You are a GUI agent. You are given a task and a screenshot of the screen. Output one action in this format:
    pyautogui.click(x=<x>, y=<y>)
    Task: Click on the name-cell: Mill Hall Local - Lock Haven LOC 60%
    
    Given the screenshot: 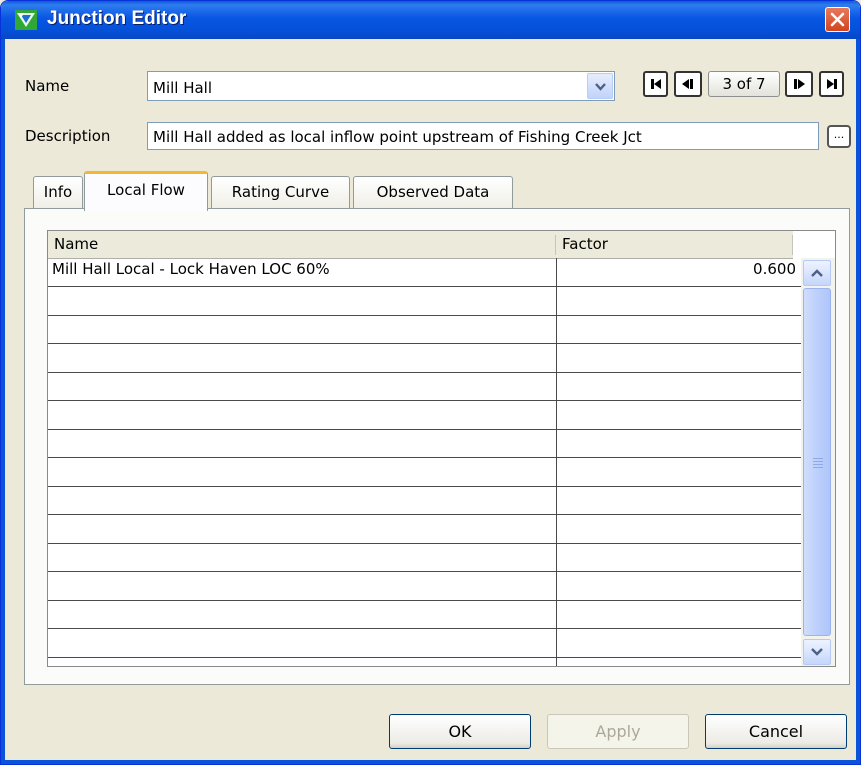 What is the action you would take?
    pyautogui.click(x=191, y=272)
    